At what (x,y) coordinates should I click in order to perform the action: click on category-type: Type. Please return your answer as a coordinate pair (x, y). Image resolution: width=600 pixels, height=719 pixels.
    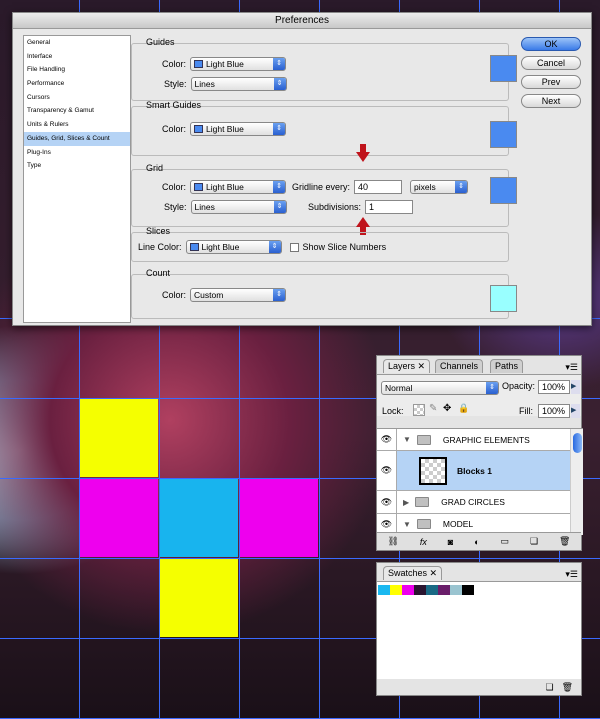
    Looking at the image, I should click on (77, 166).